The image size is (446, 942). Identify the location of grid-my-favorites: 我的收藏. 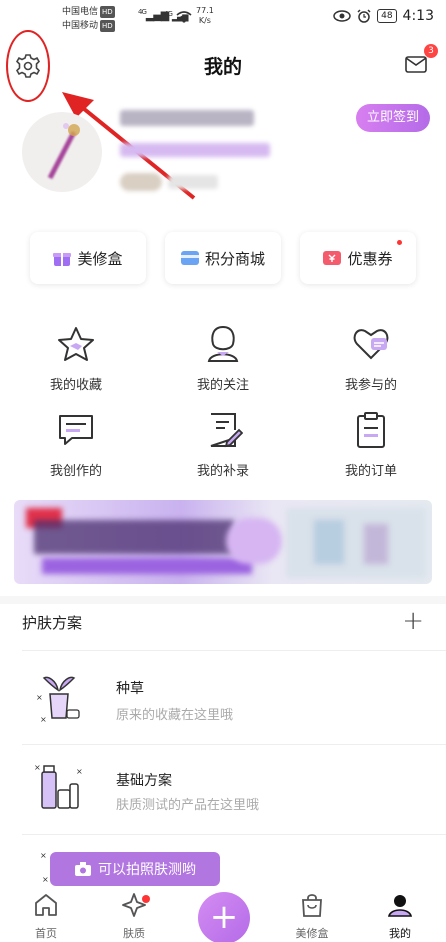
(76, 358).